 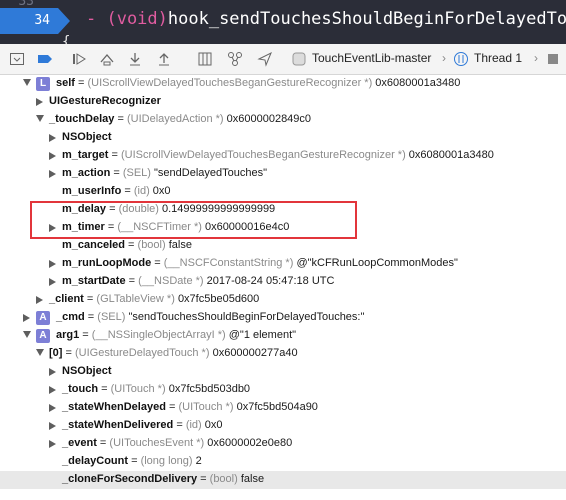 What do you see at coordinates (80, 389) in the screenshot?
I see `variable-name: _touch` at bounding box center [80, 389].